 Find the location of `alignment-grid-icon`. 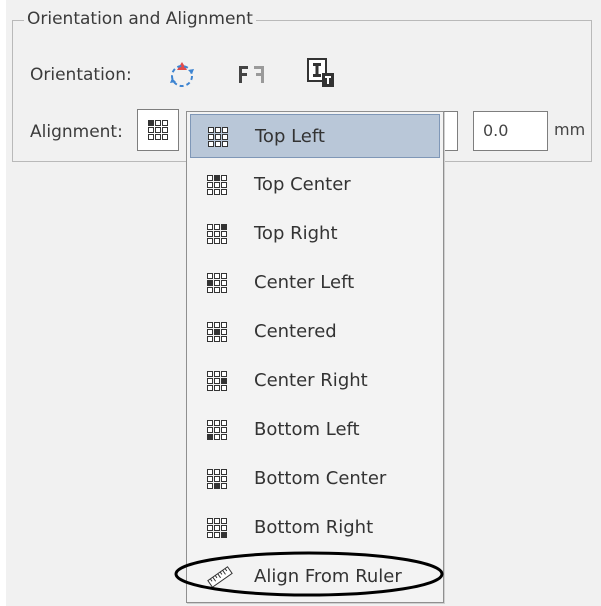

alignment-grid-icon is located at coordinates (158, 130).